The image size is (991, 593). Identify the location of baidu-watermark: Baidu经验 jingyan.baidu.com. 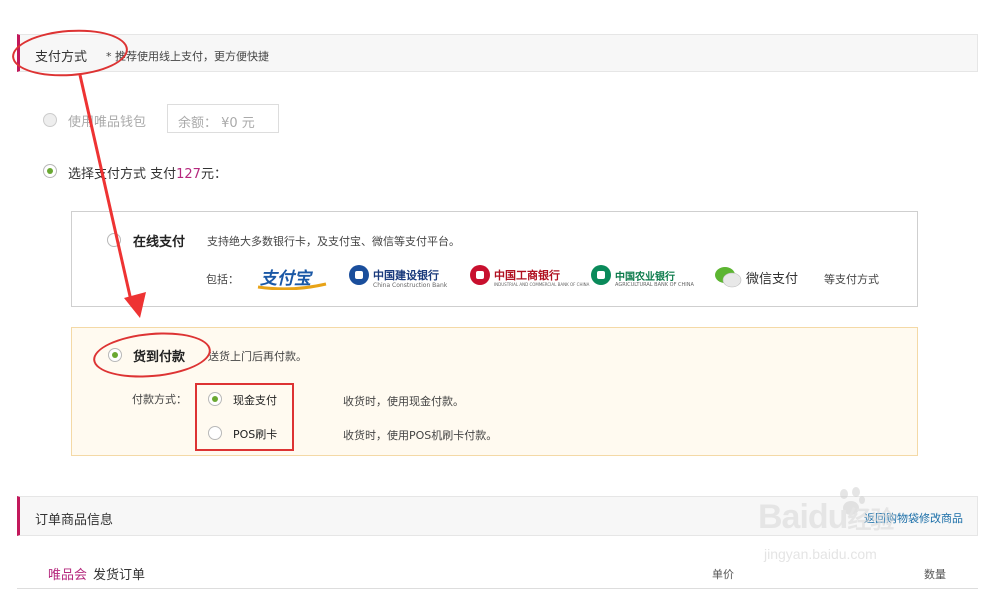
(848, 531).